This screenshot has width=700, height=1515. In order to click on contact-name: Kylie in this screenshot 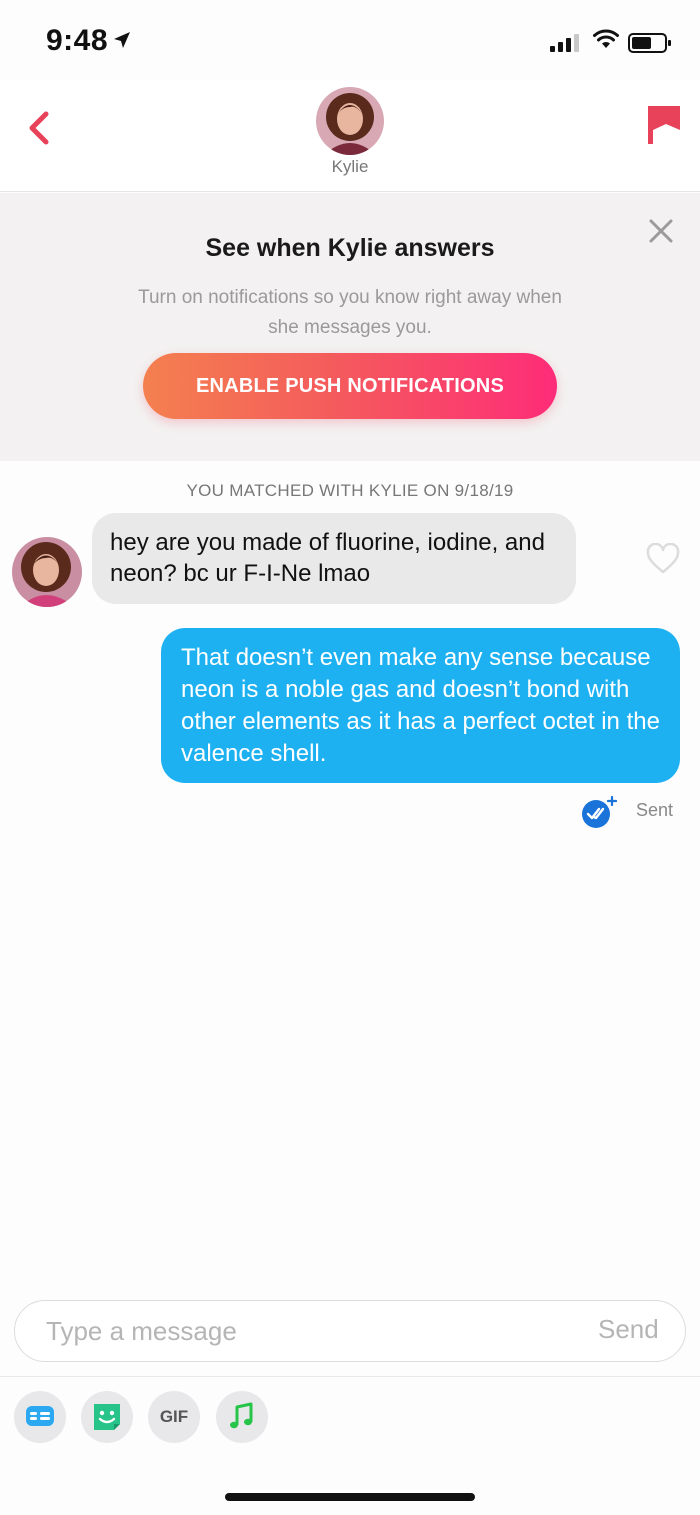, I will do `click(350, 166)`.